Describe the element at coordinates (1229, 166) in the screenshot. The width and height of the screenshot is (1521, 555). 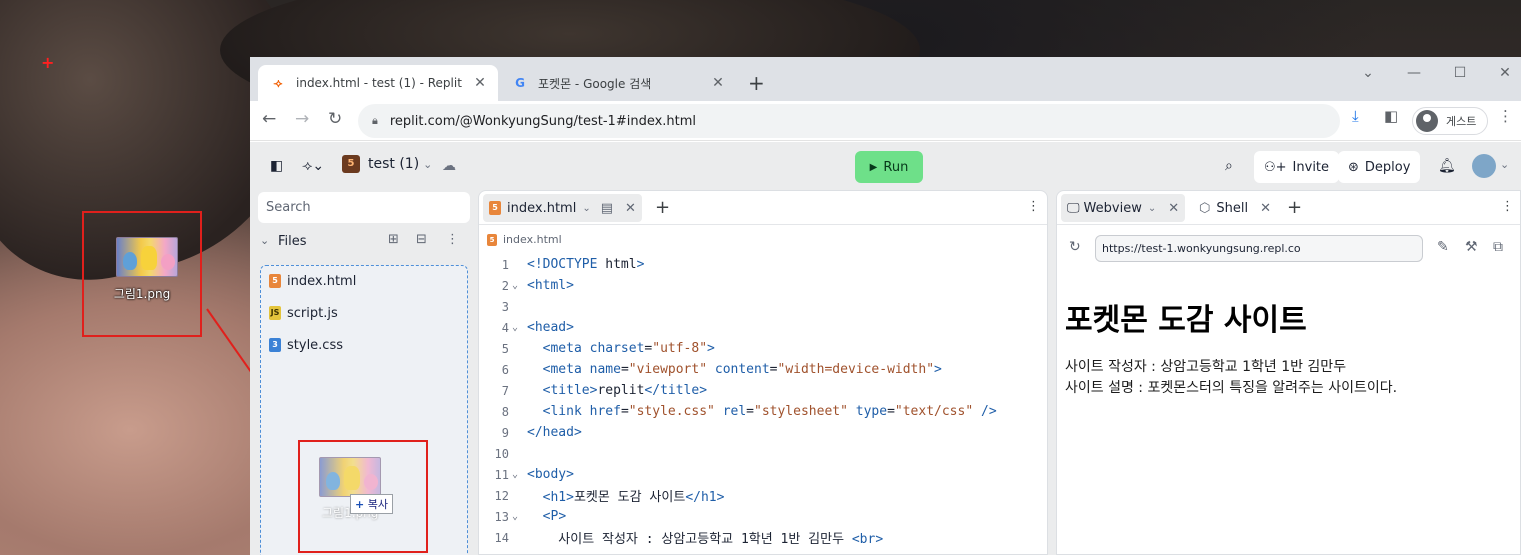
I see `search-icon: ⌕` at that location.